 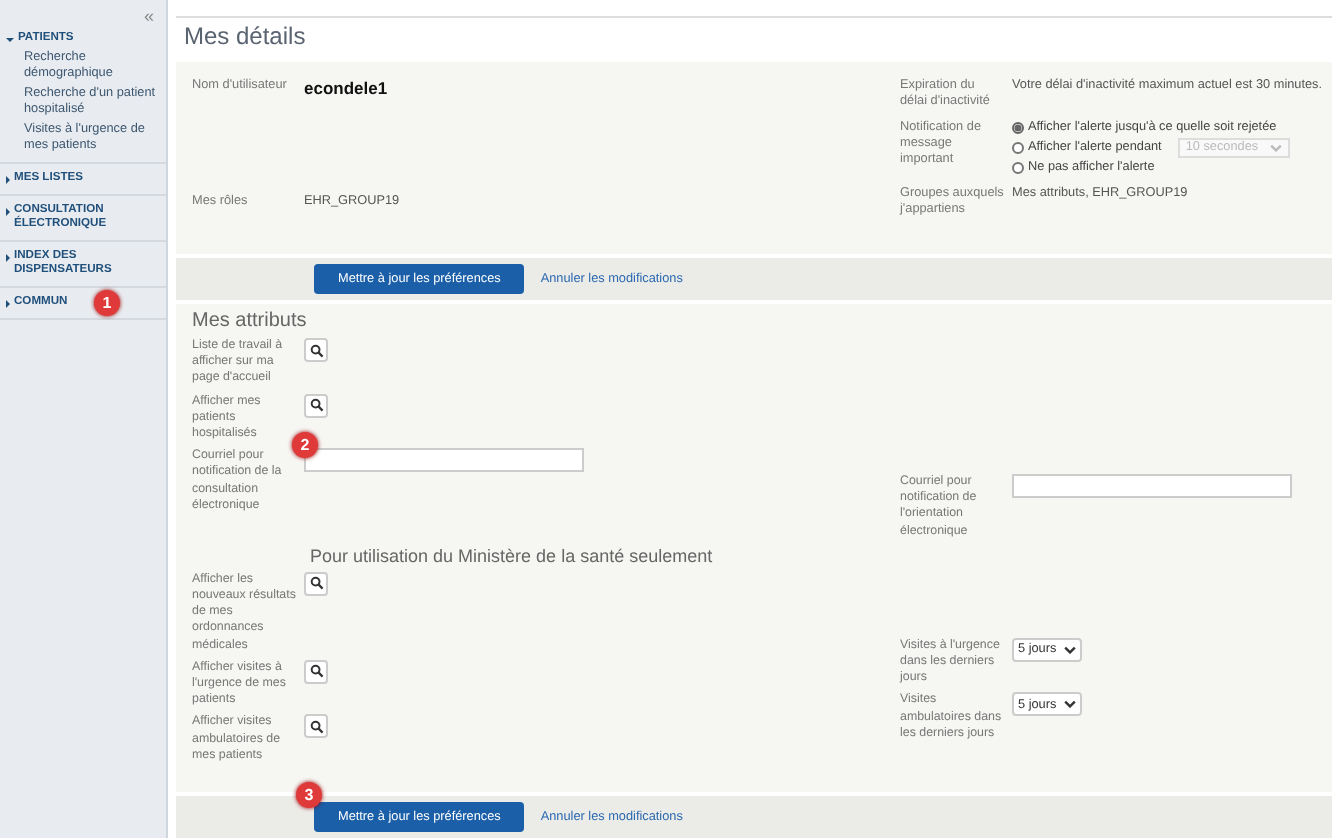 I want to click on step-badge: 2, so click(x=305, y=445).